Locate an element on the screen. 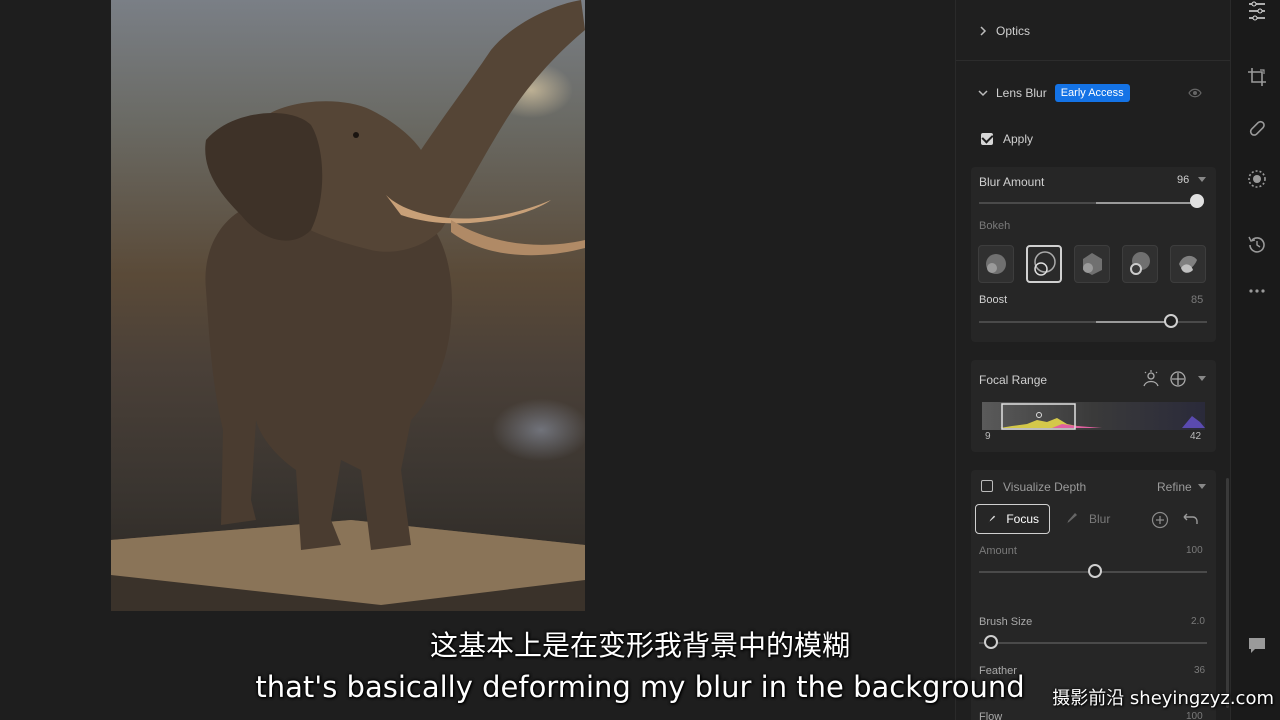  apply-row: Apply is located at coordinates (1093, 139).